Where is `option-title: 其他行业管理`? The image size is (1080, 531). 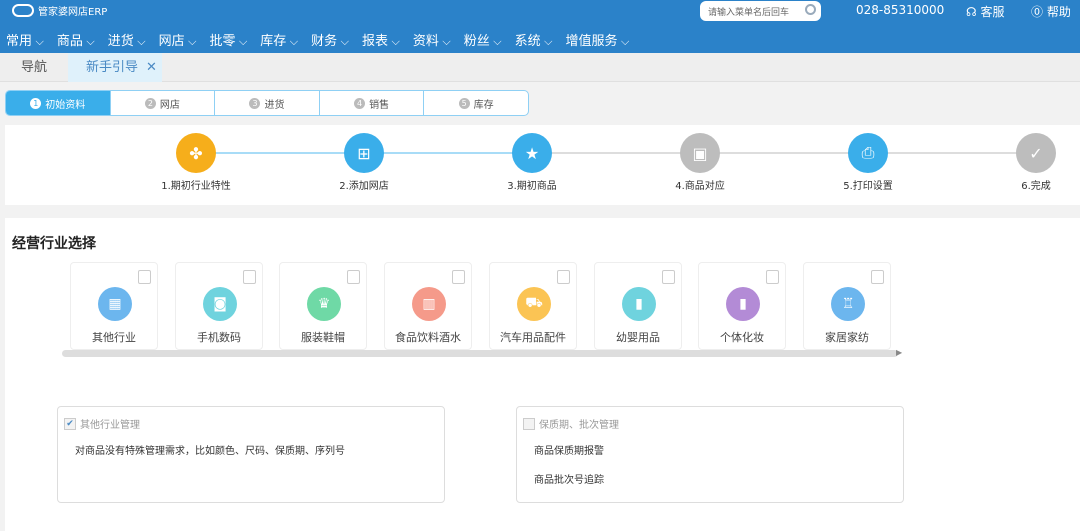 option-title: 其他行业管理 is located at coordinates (110, 425).